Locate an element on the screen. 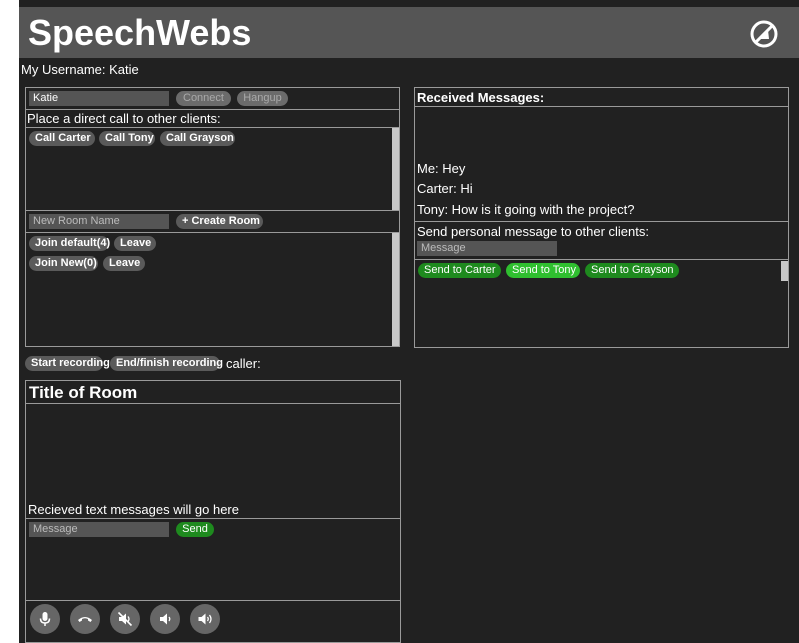 Image resolution: width=799 pixels, height=643 pixels. join-room-button: Join New(0) is located at coordinates (63, 263).